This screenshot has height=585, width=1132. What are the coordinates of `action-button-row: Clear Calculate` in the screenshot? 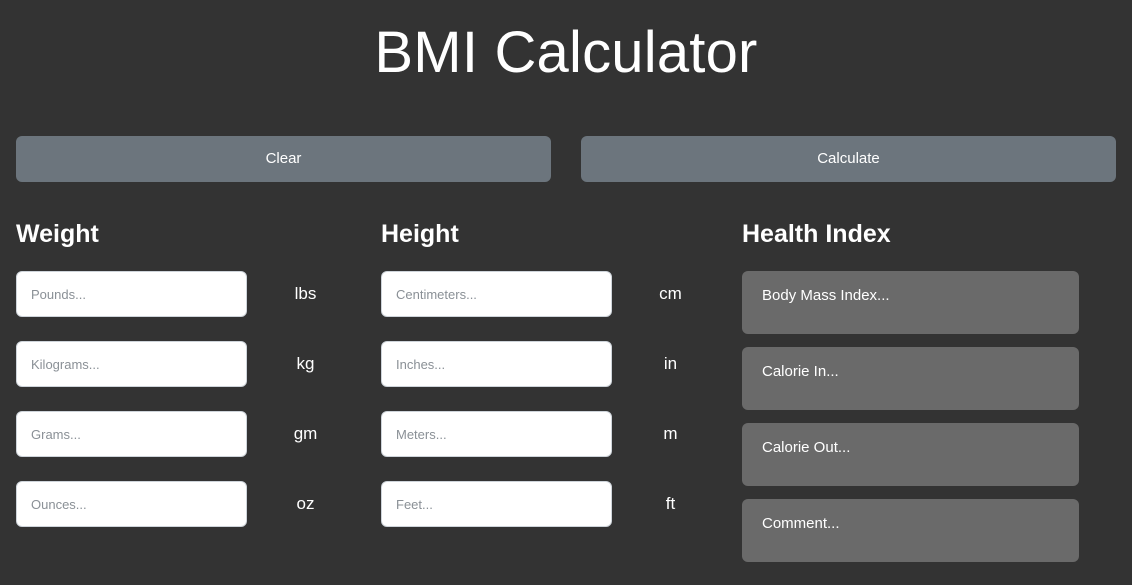 It's located at (566, 159).